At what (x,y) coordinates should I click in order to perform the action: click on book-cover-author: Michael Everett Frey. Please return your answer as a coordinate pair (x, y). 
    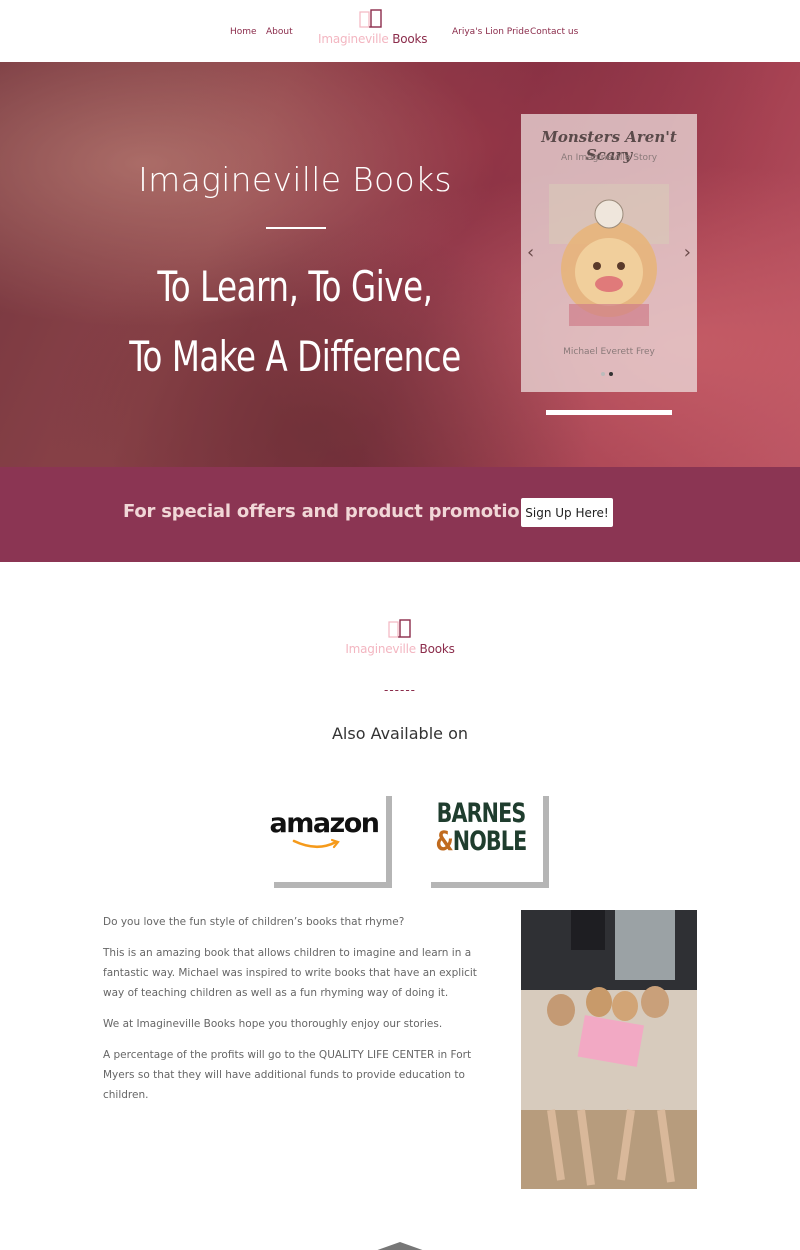
    Looking at the image, I should click on (609, 352).